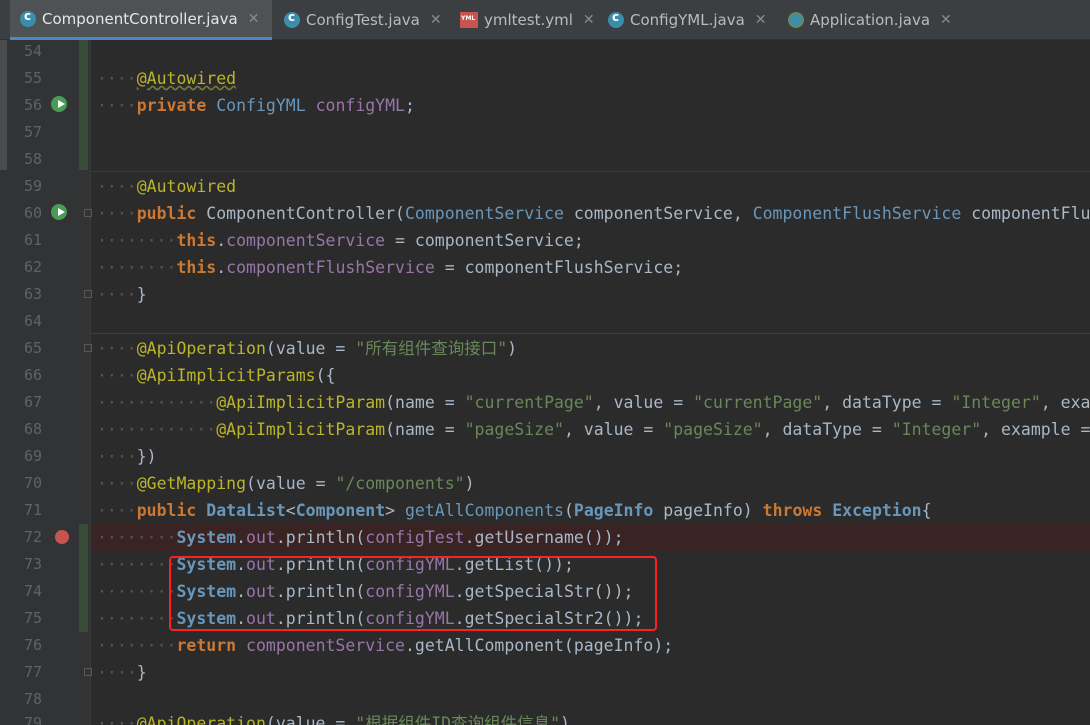 This screenshot has height=725, width=1090. I want to click on string-literal: "pageSize", so click(713, 429).